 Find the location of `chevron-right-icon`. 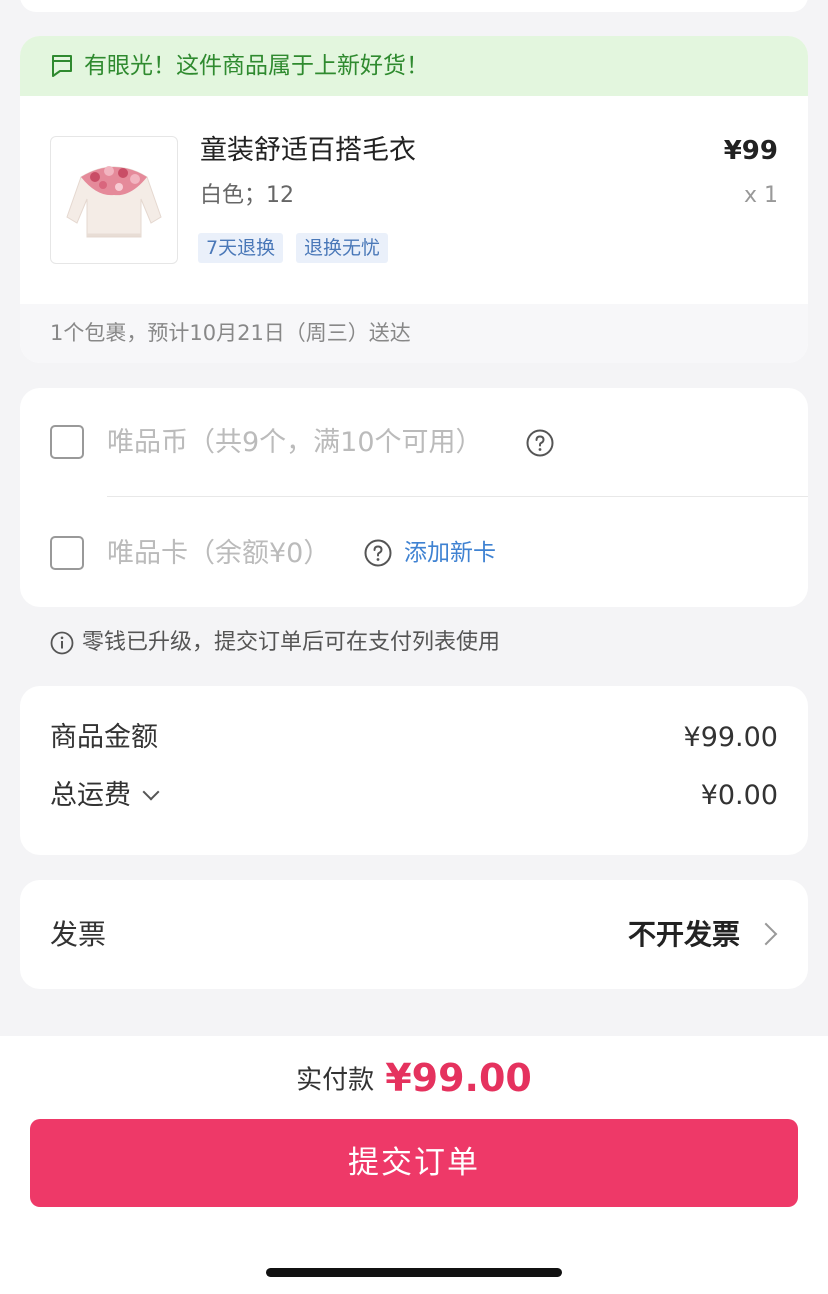

chevron-right-icon is located at coordinates (766, 934).